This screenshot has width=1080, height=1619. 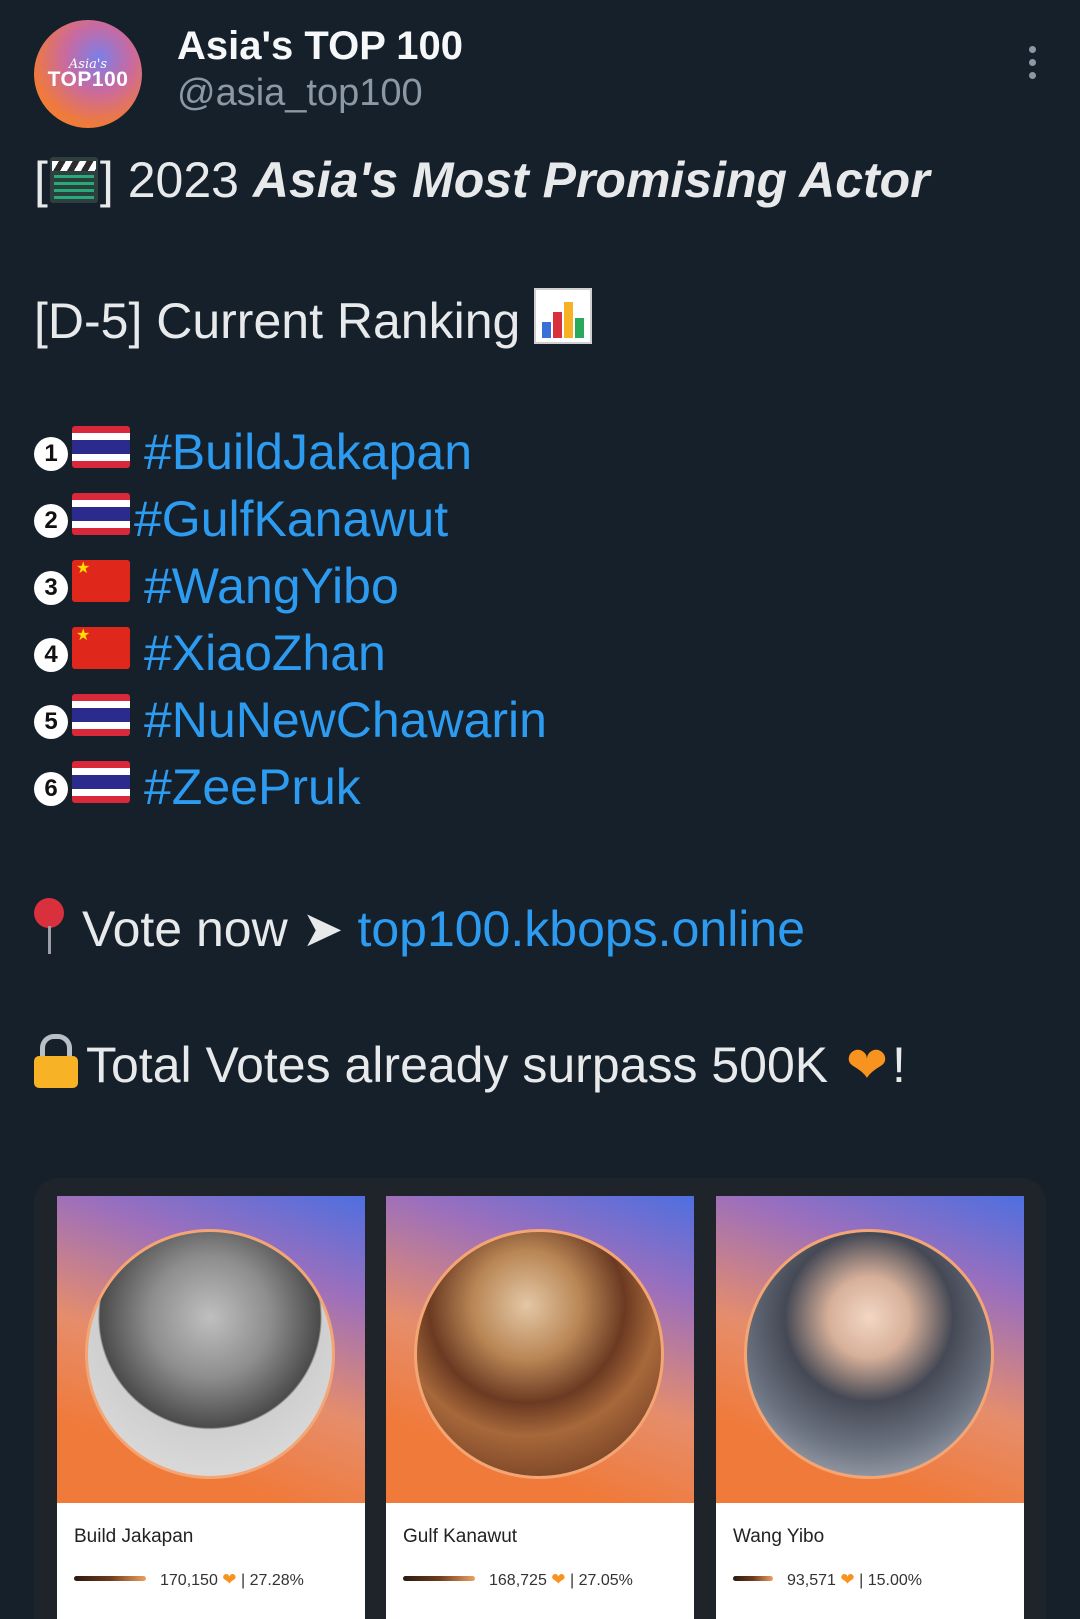 I want to click on vote-link: top100.kbops.online, so click(x=581, y=929).